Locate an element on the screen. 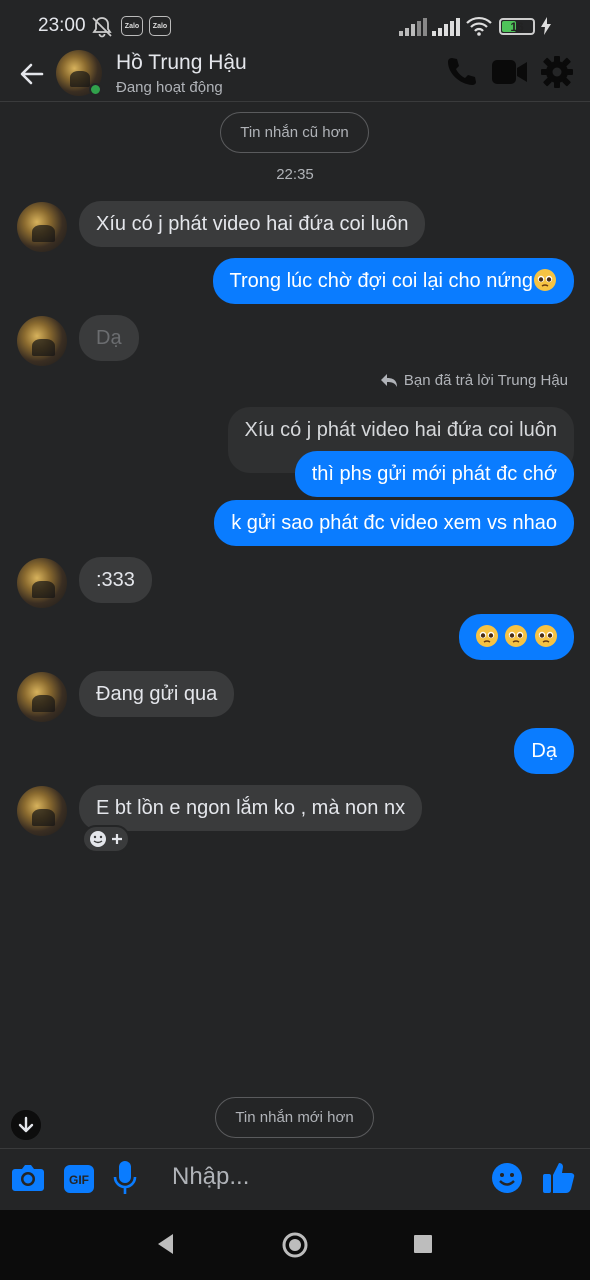 Image resolution: width=590 pixels, height=1280 pixels. outgoing-message: Trong lúc chờ đợi coi lại cho nứng is located at coordinates (393, 281).